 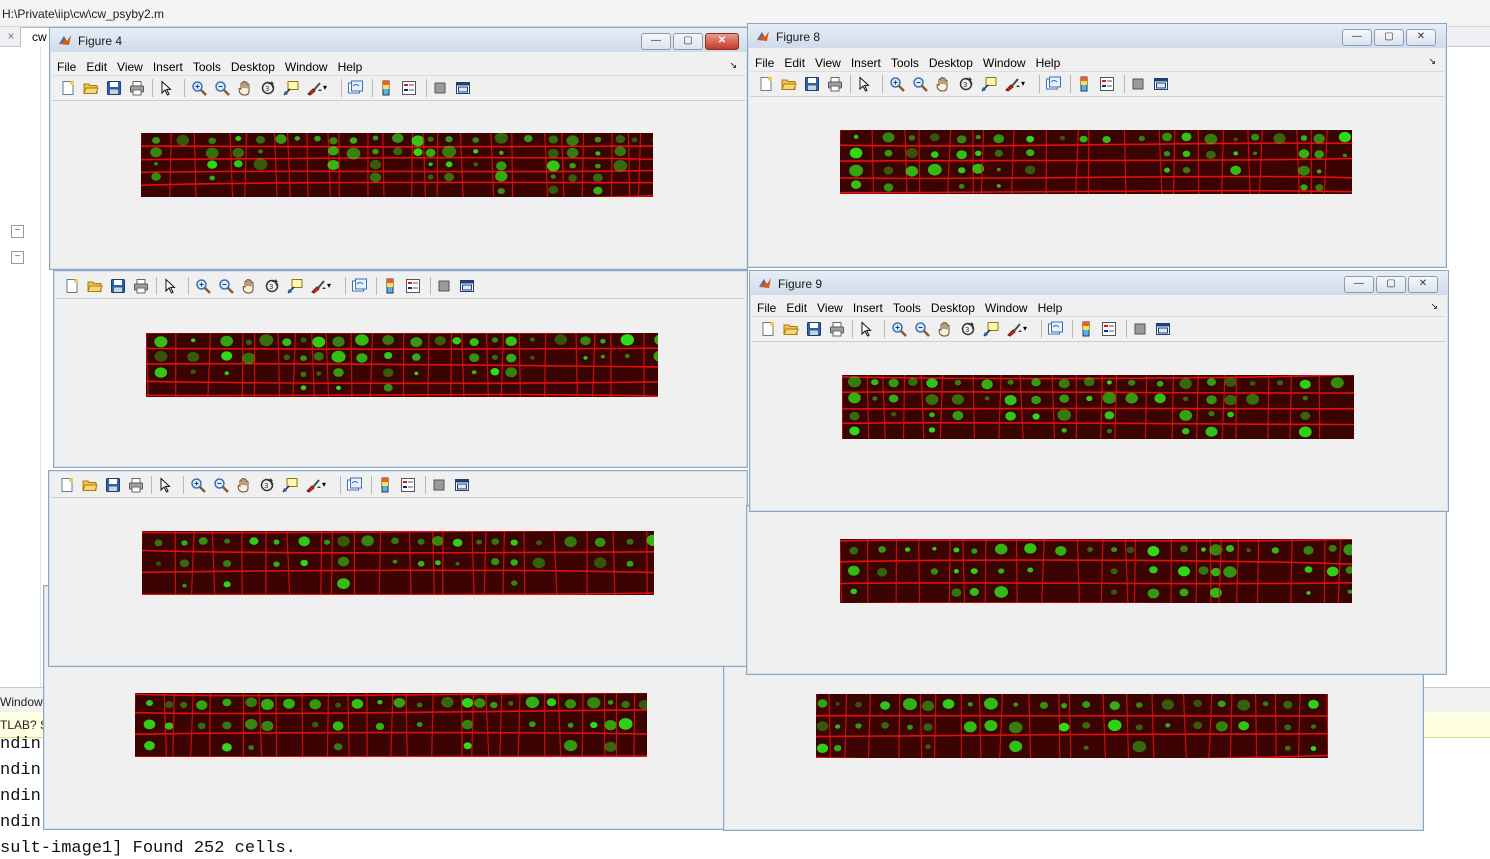 What do you see at coordinates (1097, 36) in the screenshot?
I see `figure-titlebar: Figure 8 — ▢ ✕` at bounding box center [1097, 36].